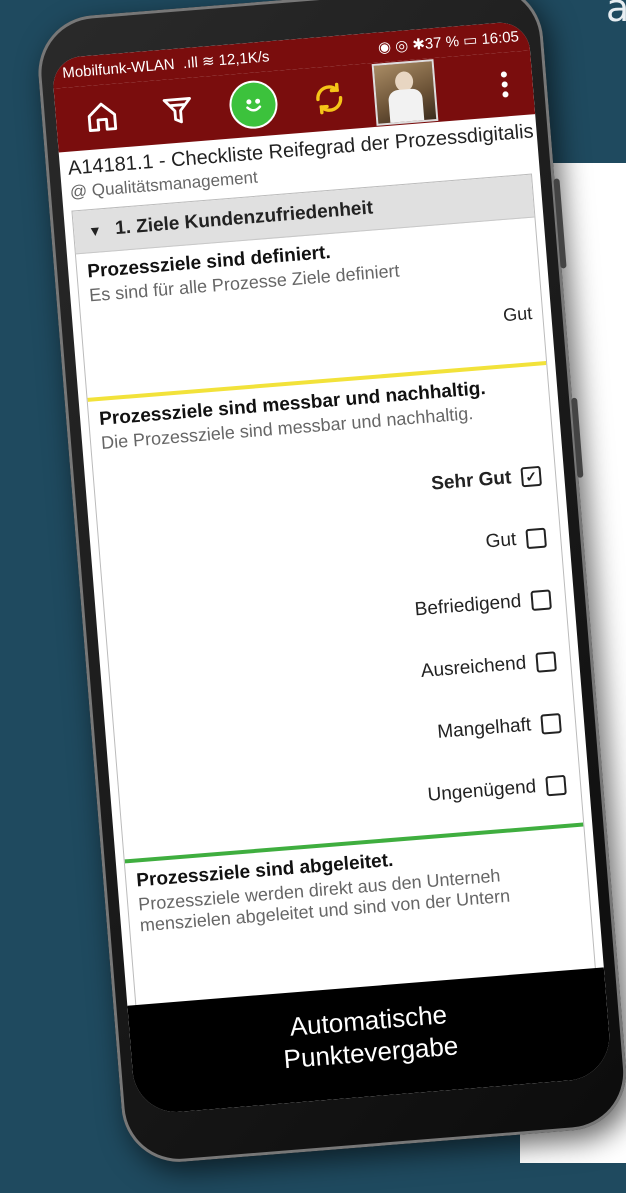  I want to click on filter-icon, so click(176, 110).